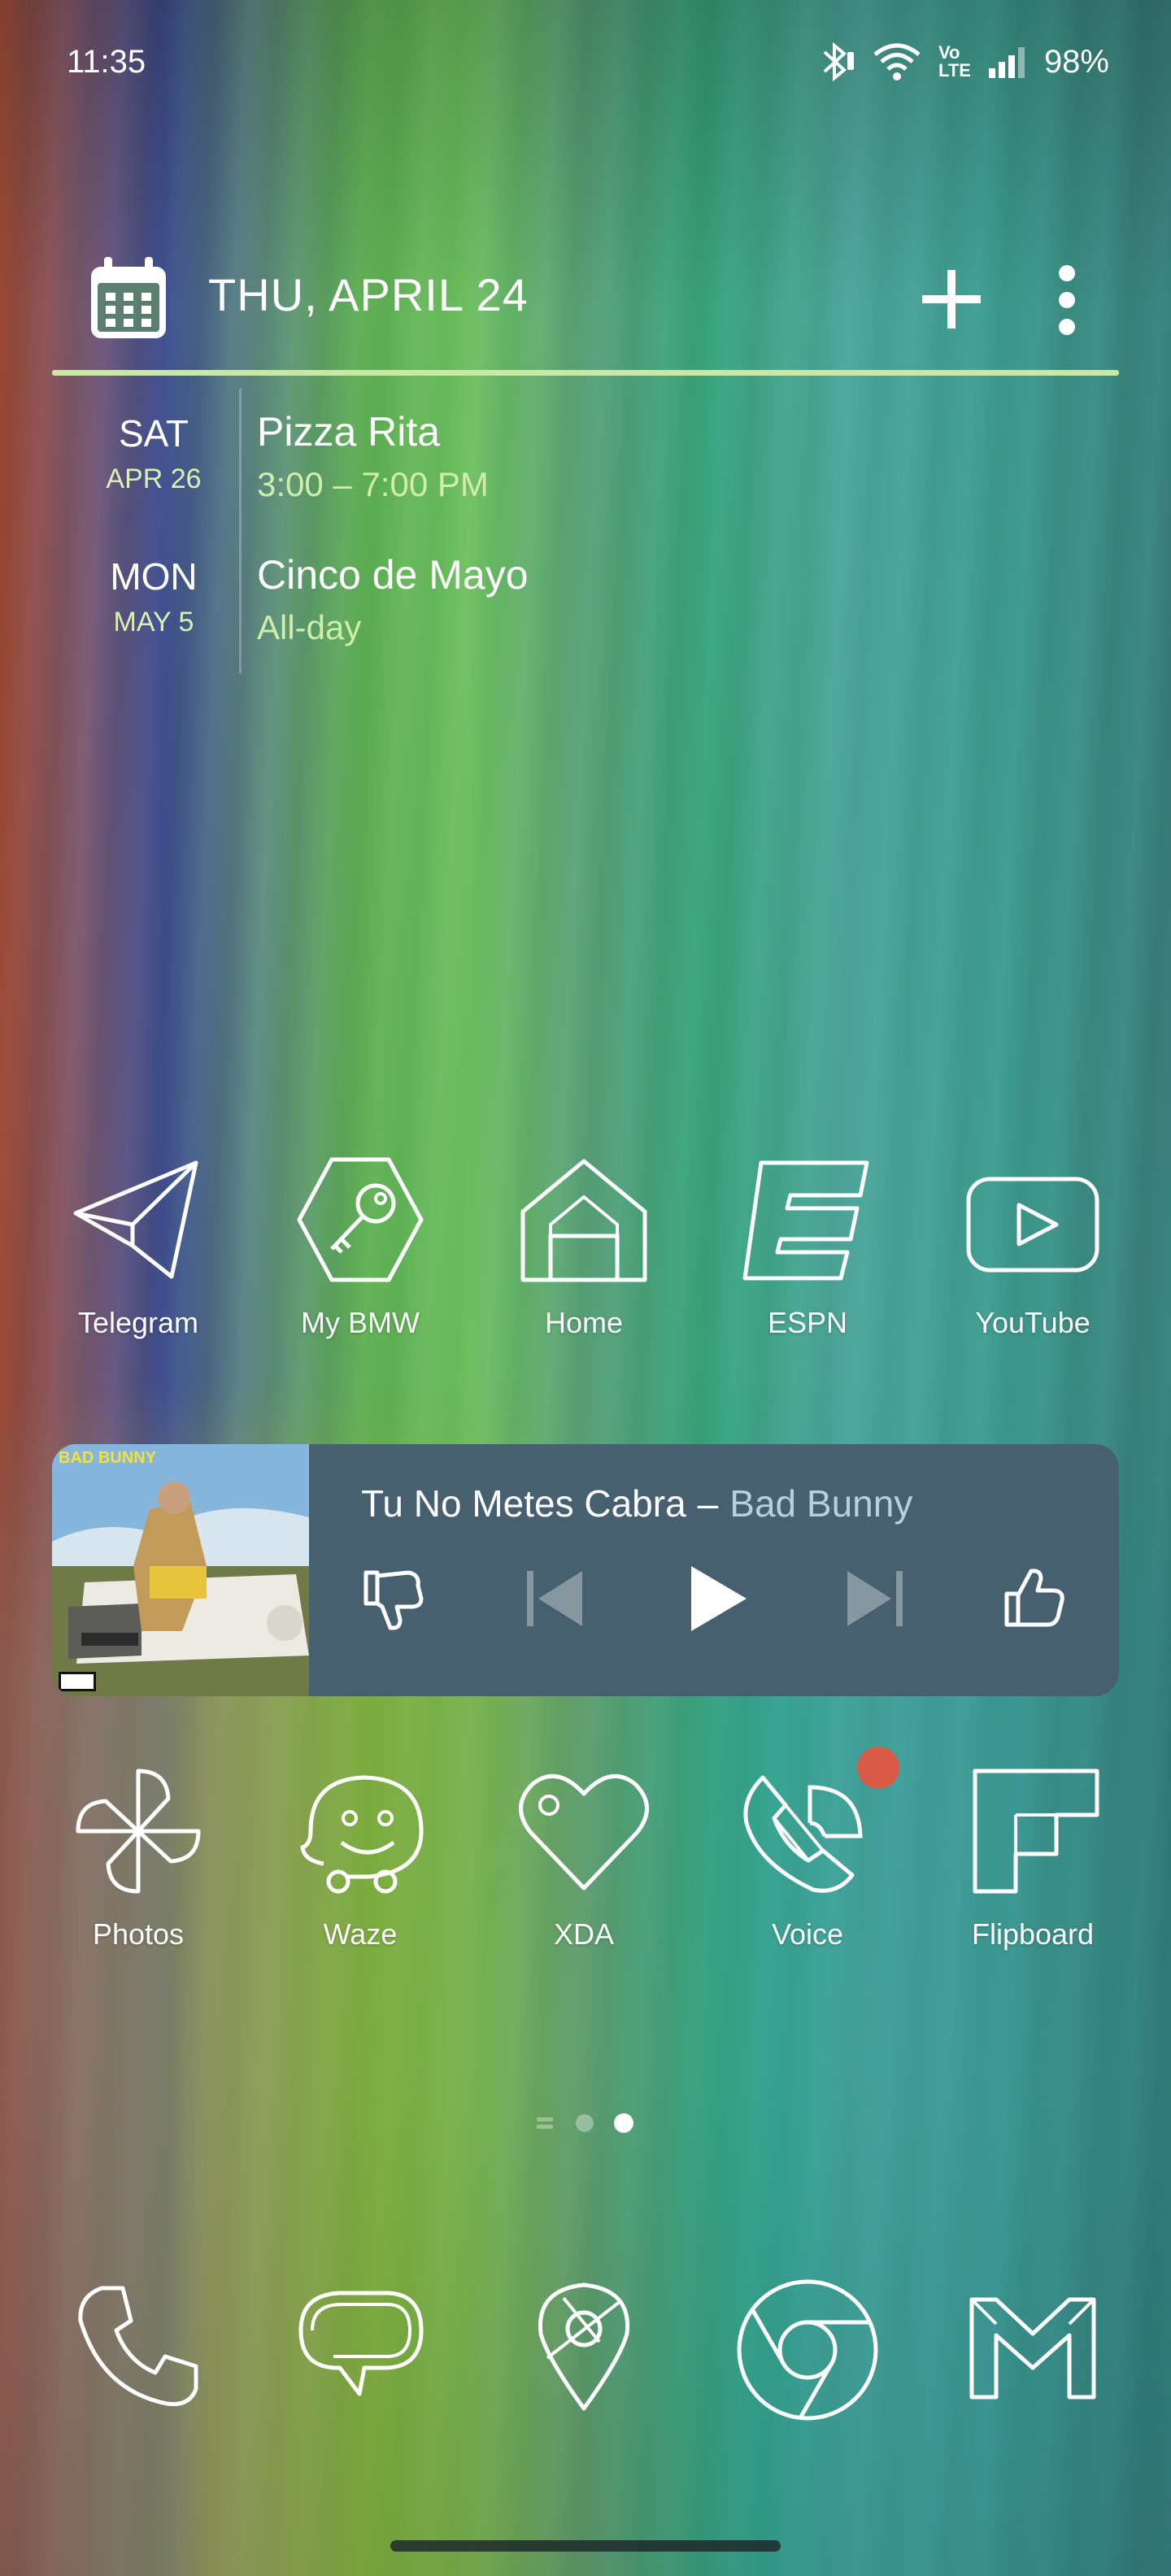 The width and height of the screenshot is (1171, 2576). I want to click on app-label: Telegram, so click(138, 1323).